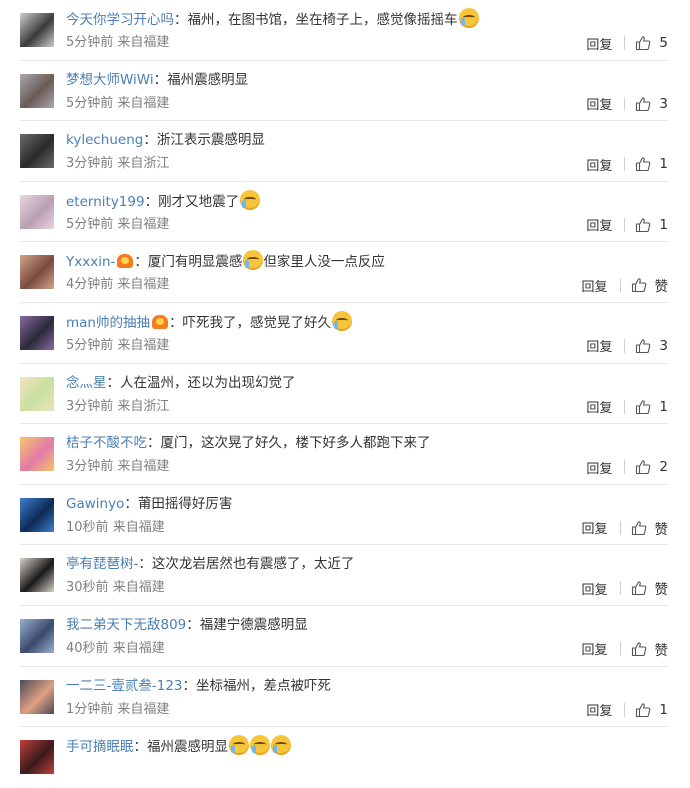 This screenshot has width=690, height=788. Describe the element at coordinates (110, 80) in the screenshot. I see `username-link: 梦想大师WiWi` at that location.